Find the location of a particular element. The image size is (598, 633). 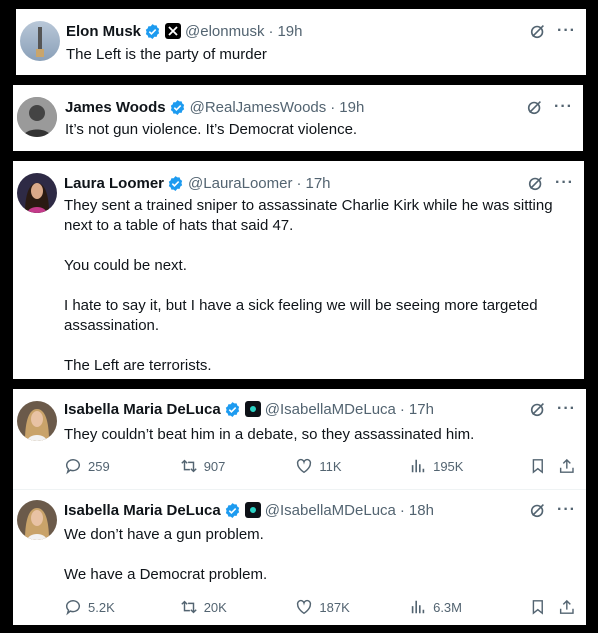

tweet-paragraph: You could be next. is located at coordinates (125, 265).